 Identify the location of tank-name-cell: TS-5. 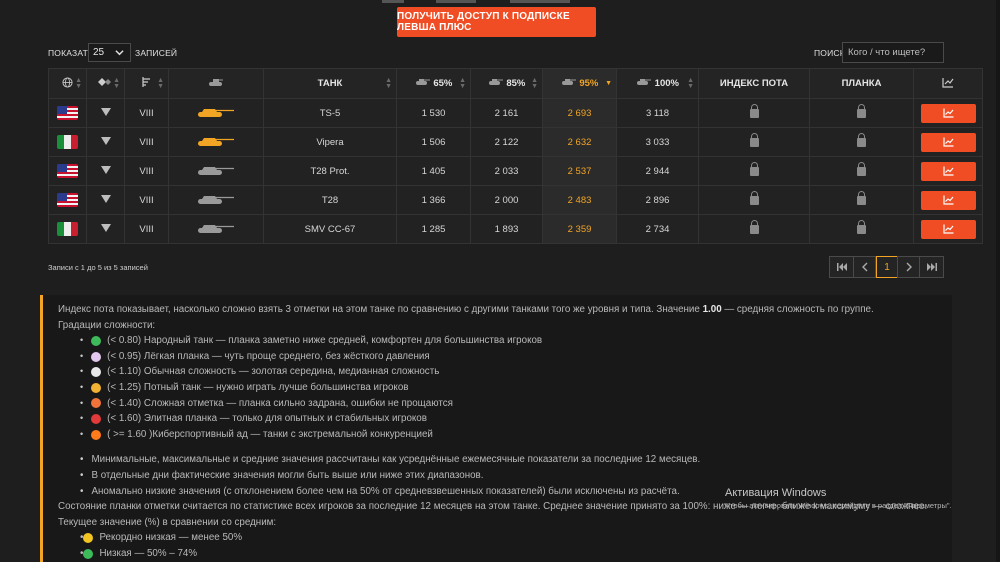
(330, 113).